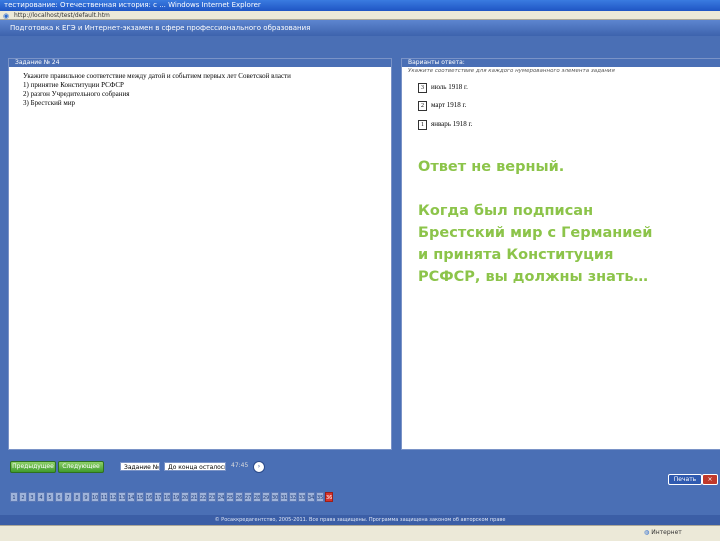  I want to click on answer-number-box: 2, so click(422, 106).